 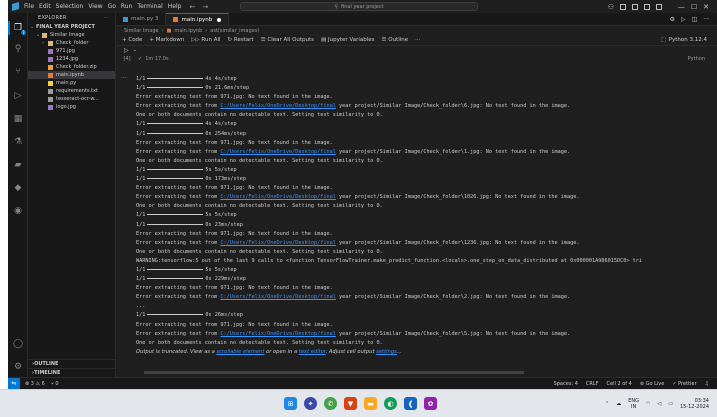 I want to click on run-cell-icon: ▷, so click(x=126, y=50).